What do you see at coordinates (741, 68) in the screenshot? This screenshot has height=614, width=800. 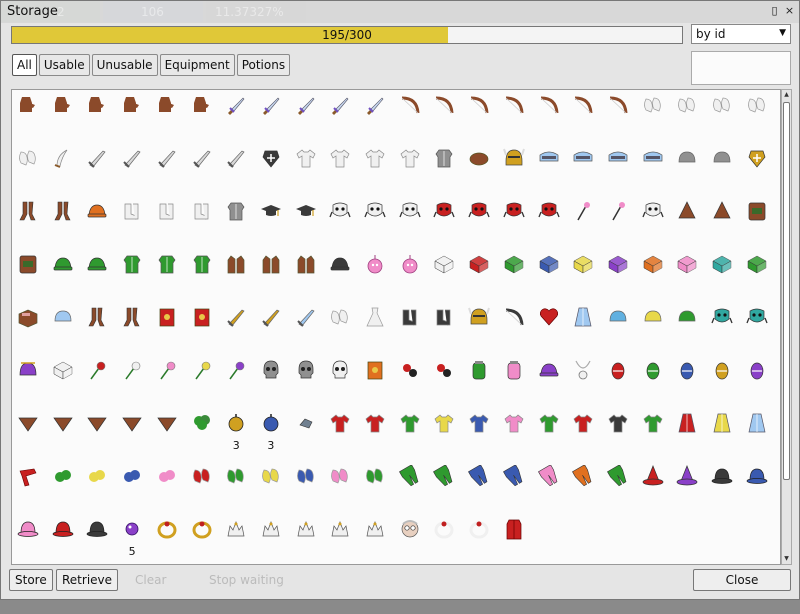 I see `sort-dropdown-list` at bounding box center [741, 68].